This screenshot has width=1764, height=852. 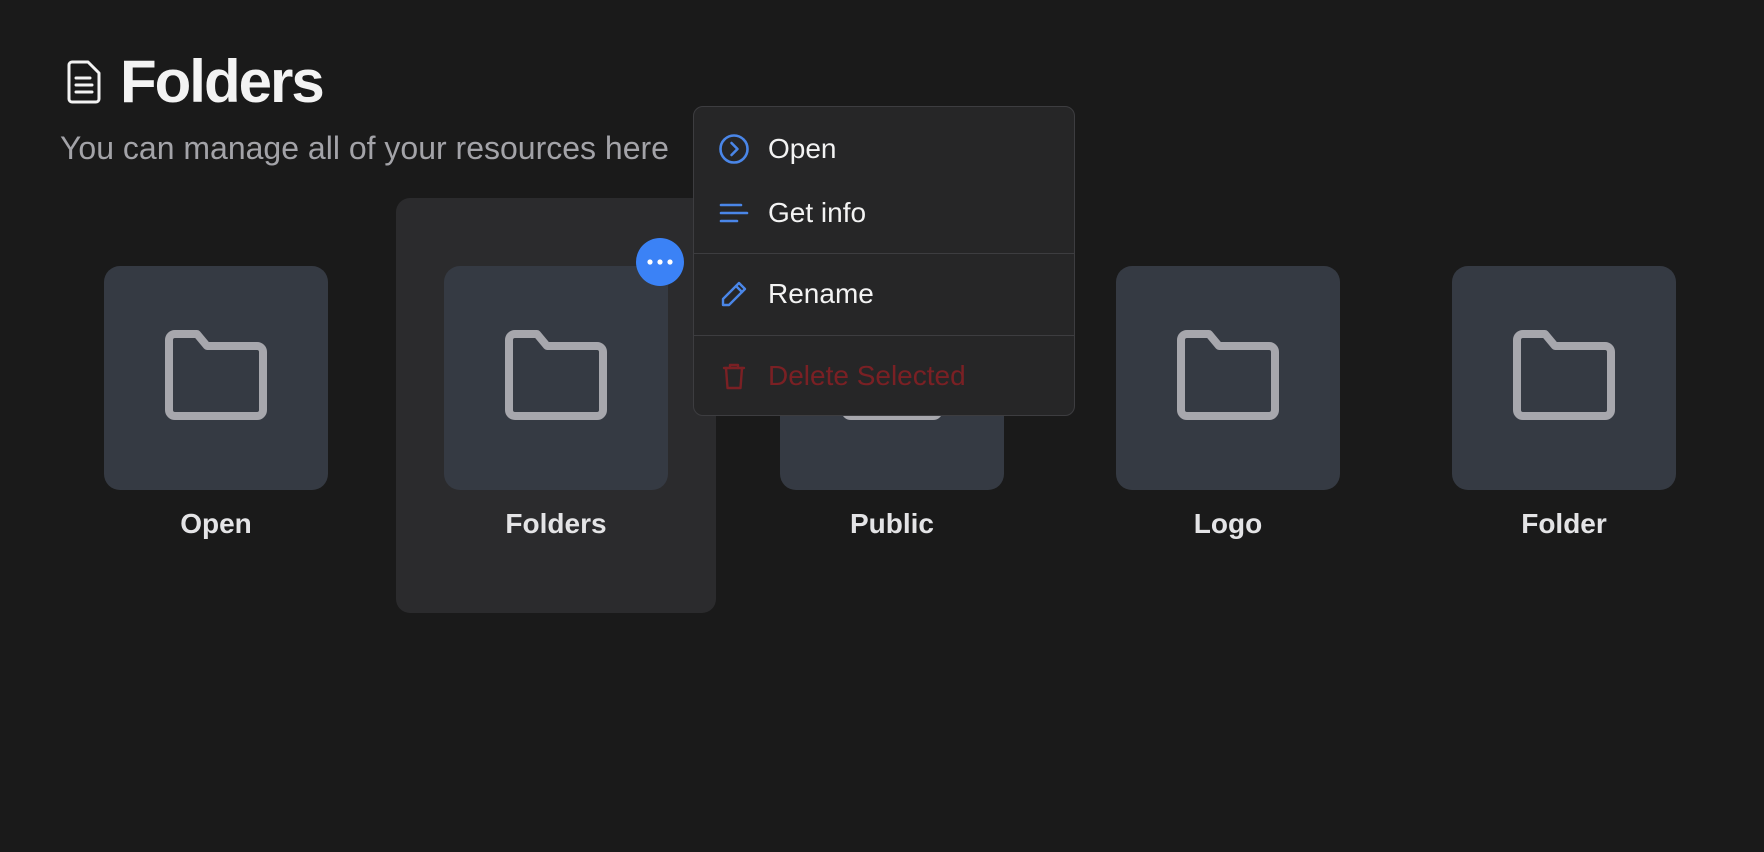 I want to click on page-header: Folders, so click(x=192, y=81).